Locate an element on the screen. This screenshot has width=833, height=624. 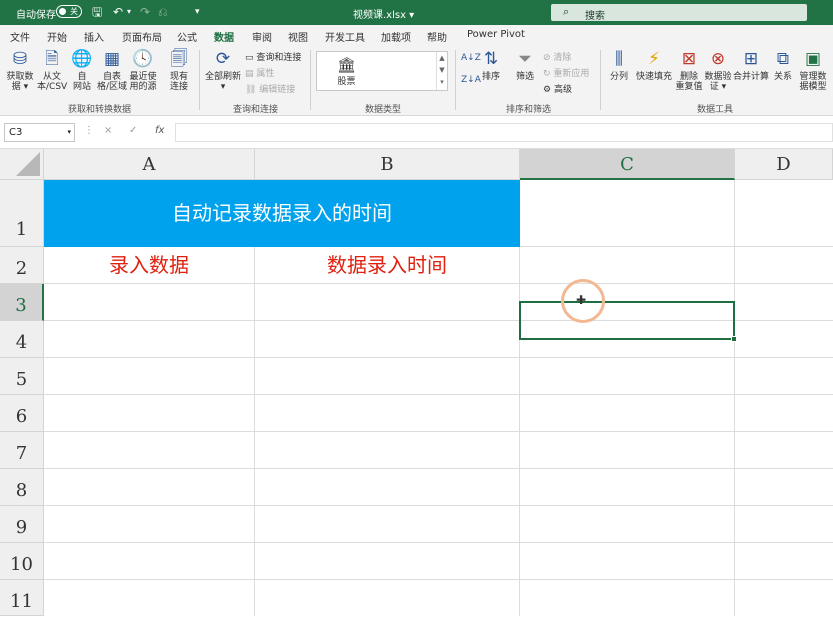
get-data-button: ⛁ 获取数 据 ▾ is located at coordinates (20, 70).